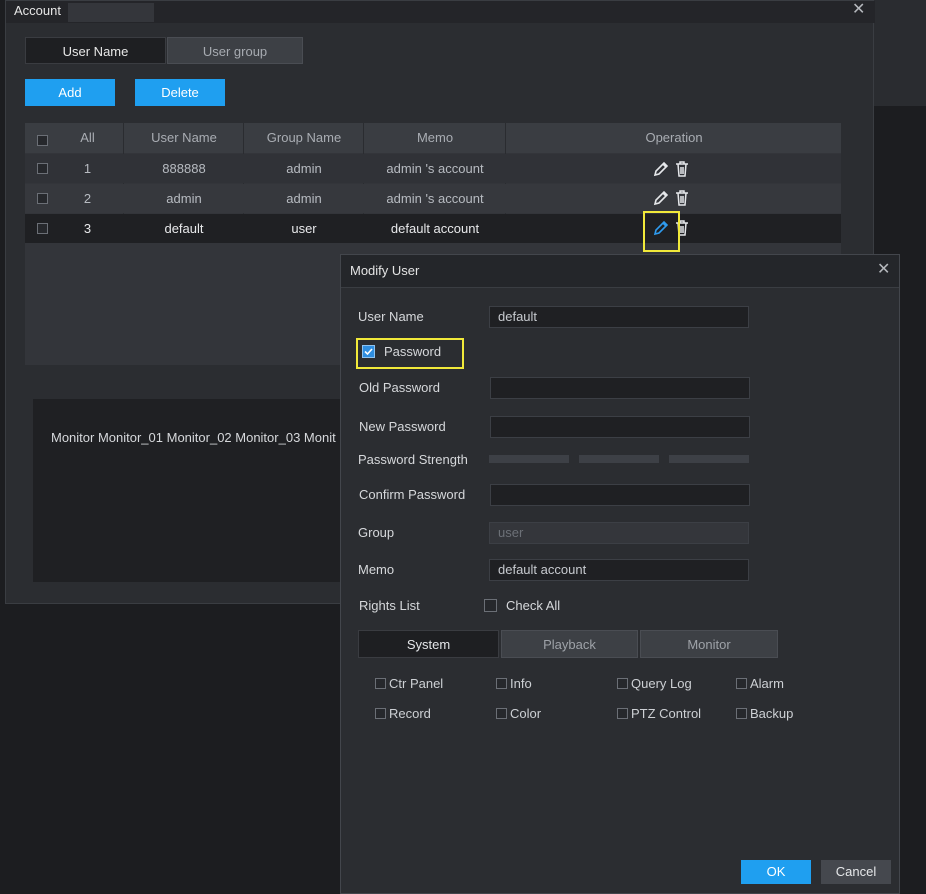 This screenshot has height=894, width=926. What do you see at coordinates (184, 228) in the screenshot?
I see `row-user-name: default` at bounding box center [184, 228].